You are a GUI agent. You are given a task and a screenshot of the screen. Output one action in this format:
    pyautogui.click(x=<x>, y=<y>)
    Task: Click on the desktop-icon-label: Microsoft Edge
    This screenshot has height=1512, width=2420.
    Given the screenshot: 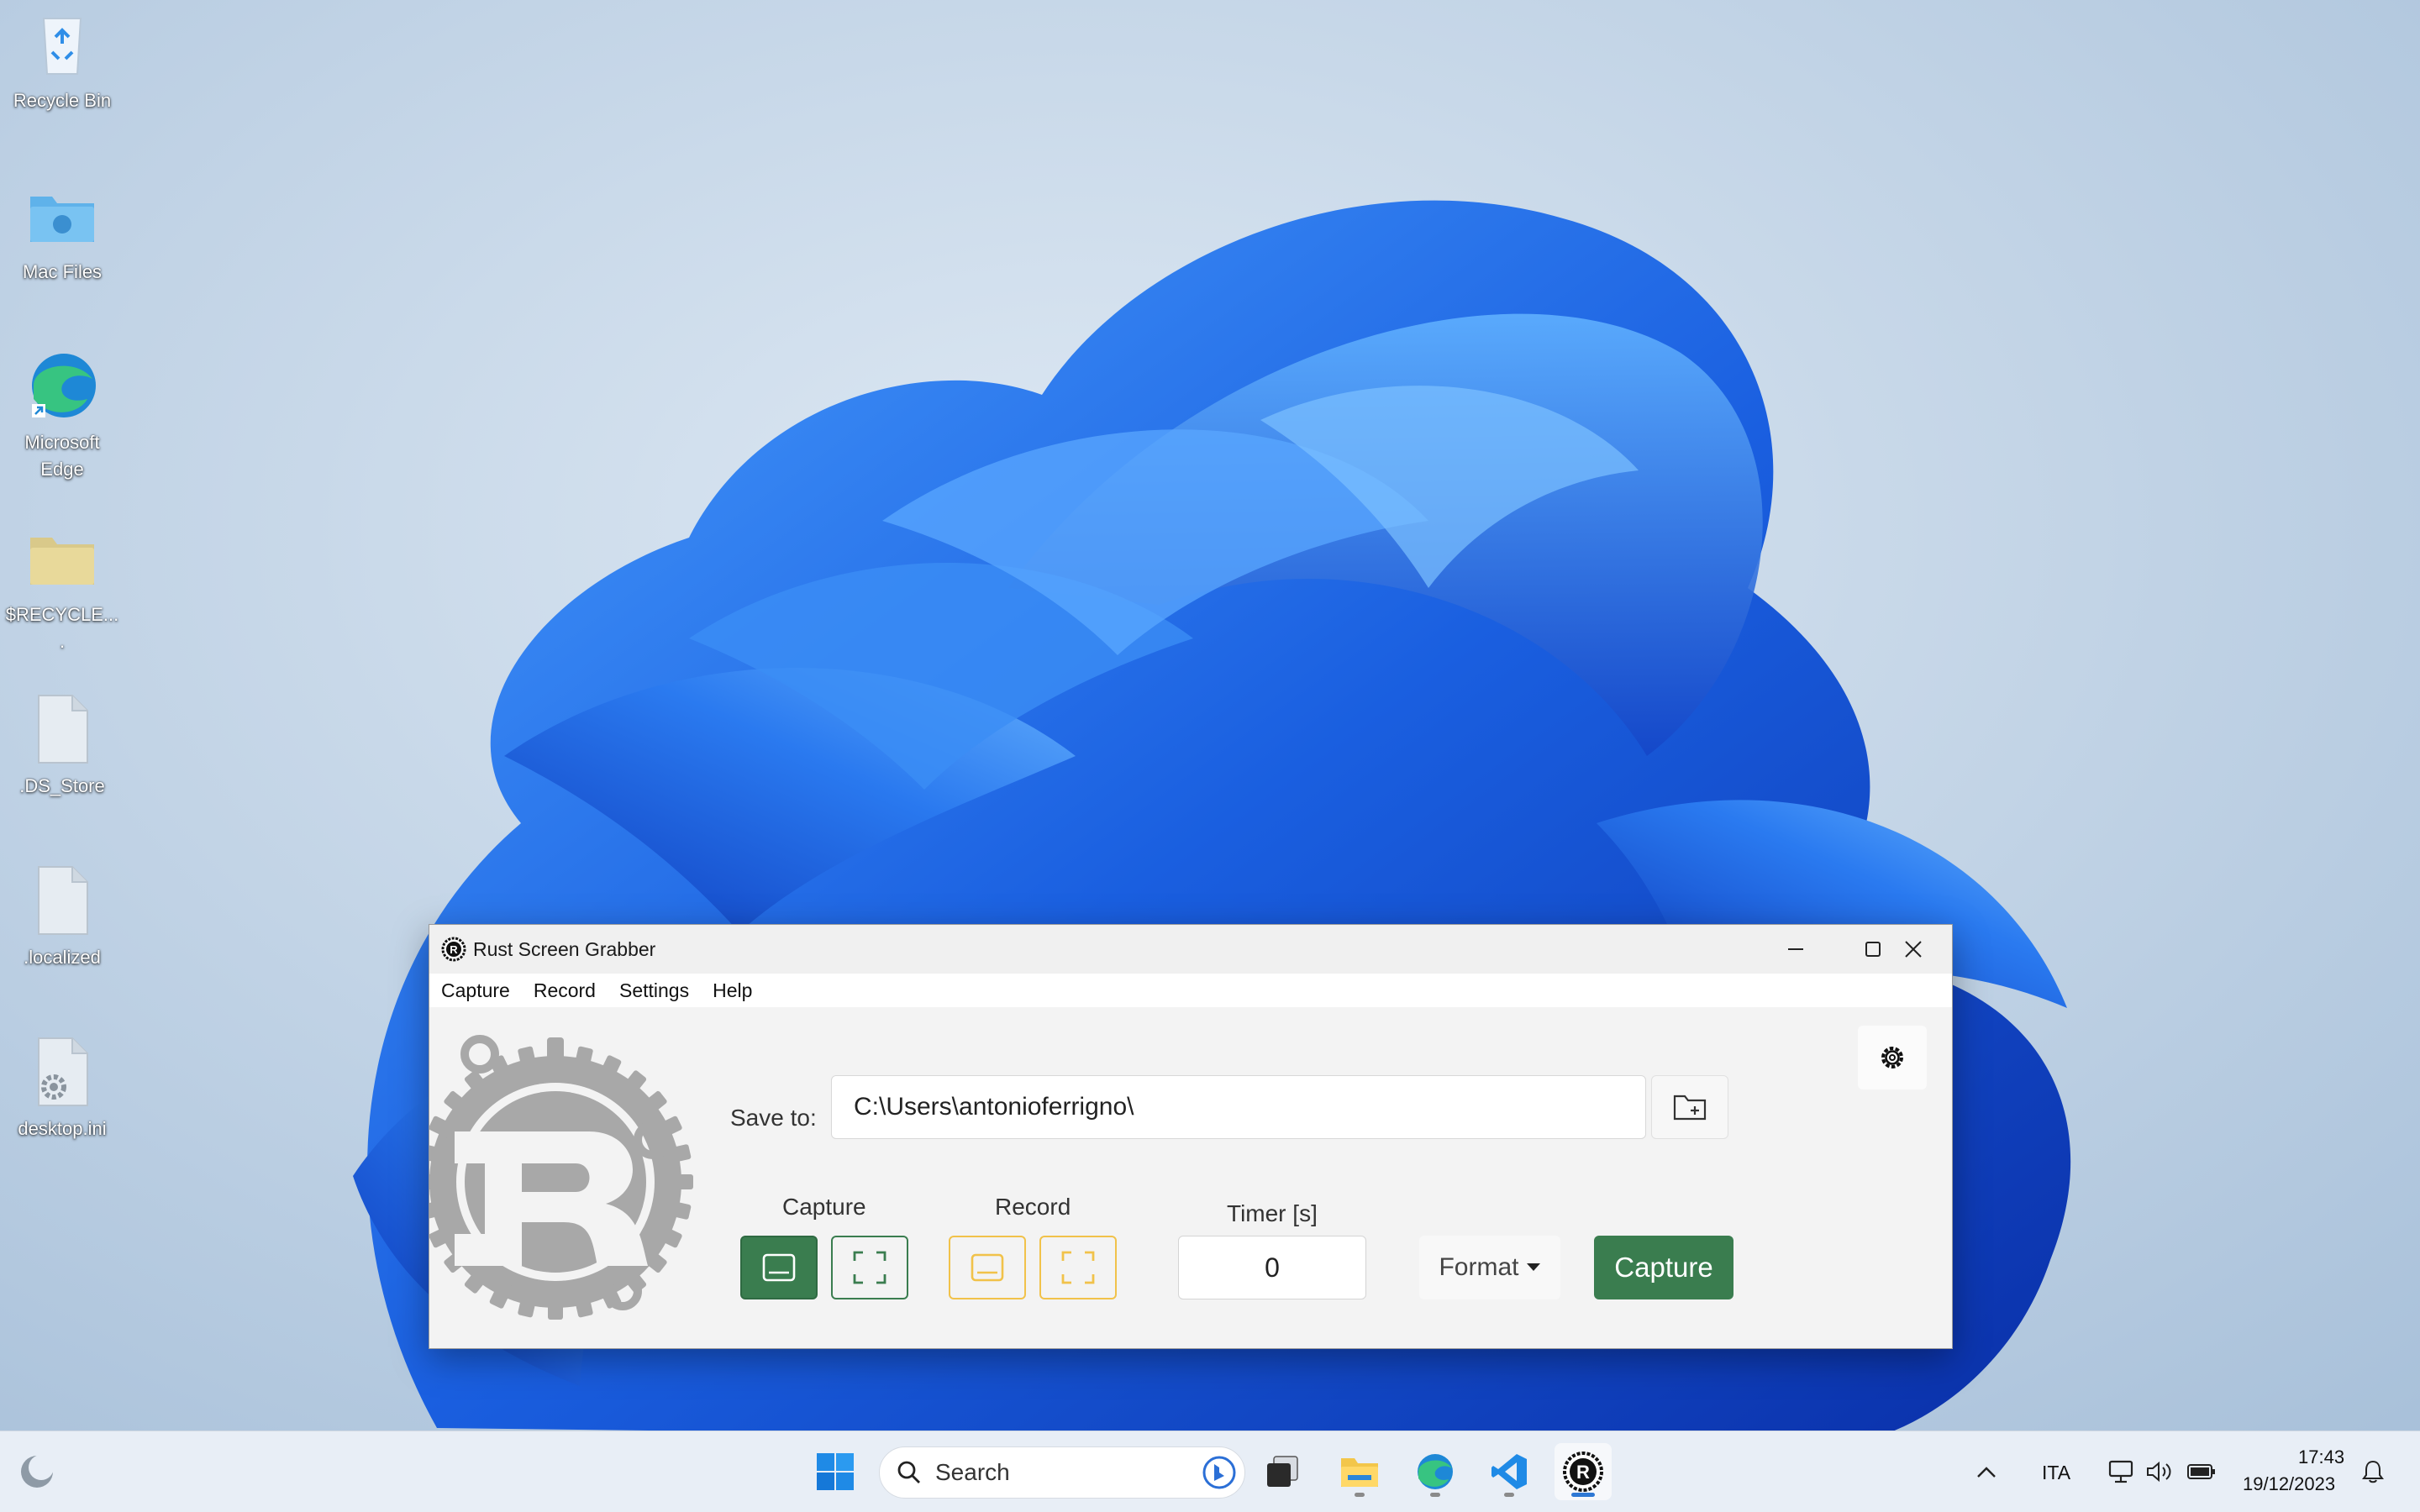 What is the action you would take?
    pyautogui.click(x=62, y=456)
    